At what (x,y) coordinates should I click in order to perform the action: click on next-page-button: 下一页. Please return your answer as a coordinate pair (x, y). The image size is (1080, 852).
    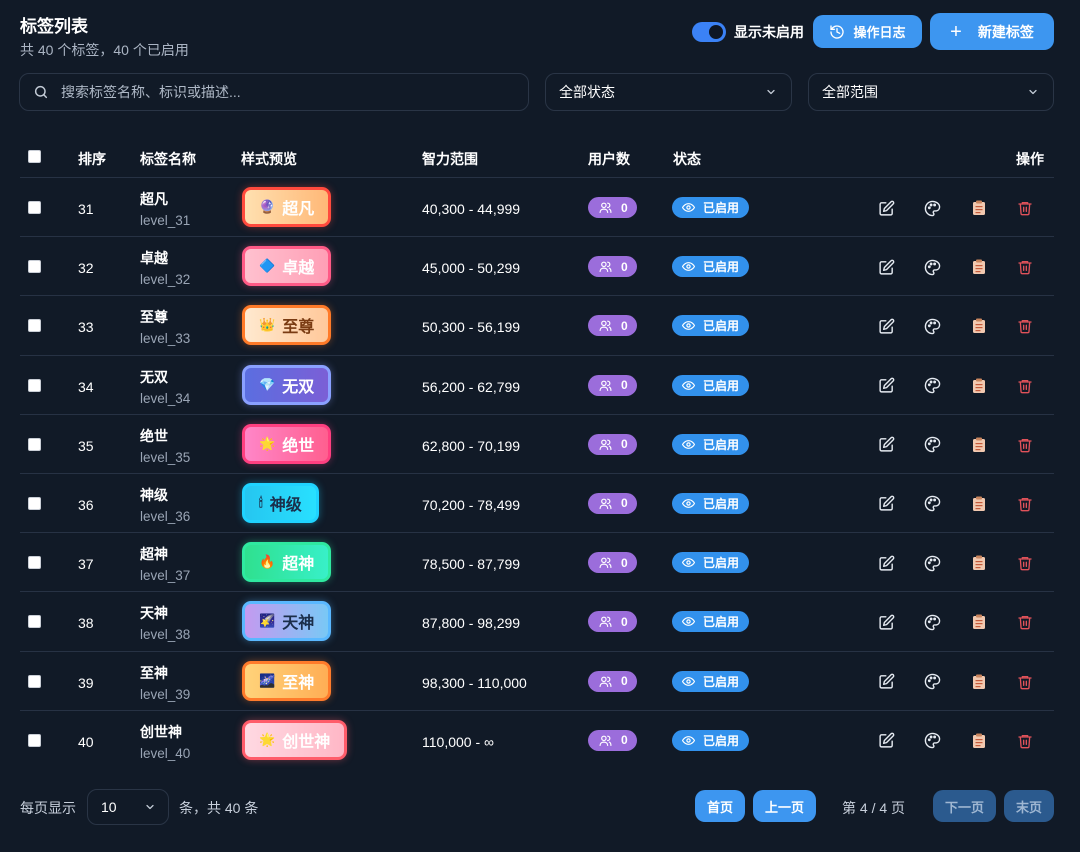
    Looking at the image, I should click on (964, 806).